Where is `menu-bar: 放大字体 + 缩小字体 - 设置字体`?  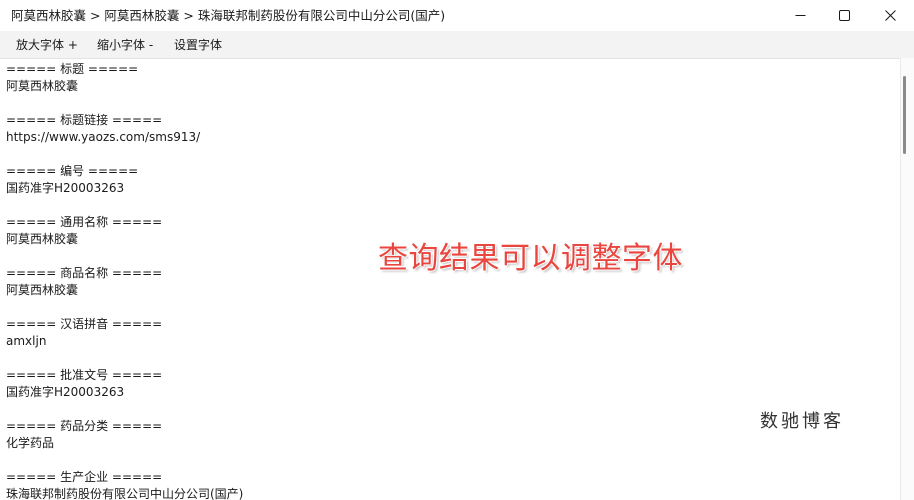 menu-bar: 放大字体 + 缩小字体 - 设置字体 is located at coordinates (457, 44).